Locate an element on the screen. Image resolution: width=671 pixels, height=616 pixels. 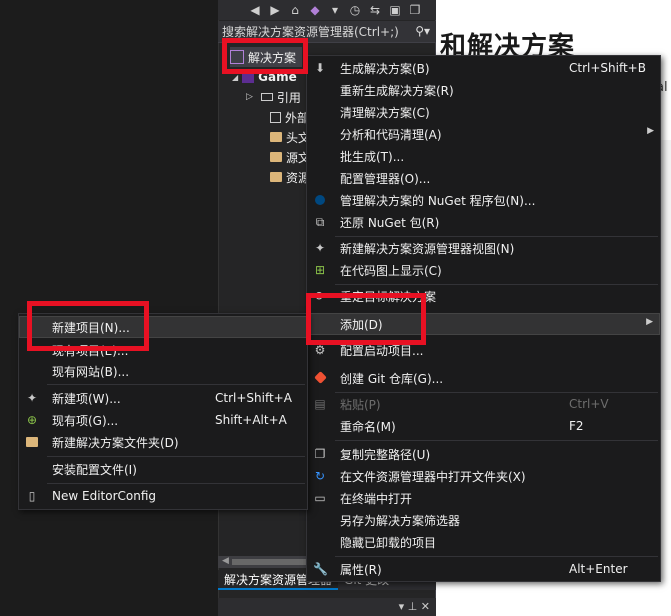
submenu-item-new-solution-folder: 新建解决方案文件夹(D) is located at coordinates (163, 442).